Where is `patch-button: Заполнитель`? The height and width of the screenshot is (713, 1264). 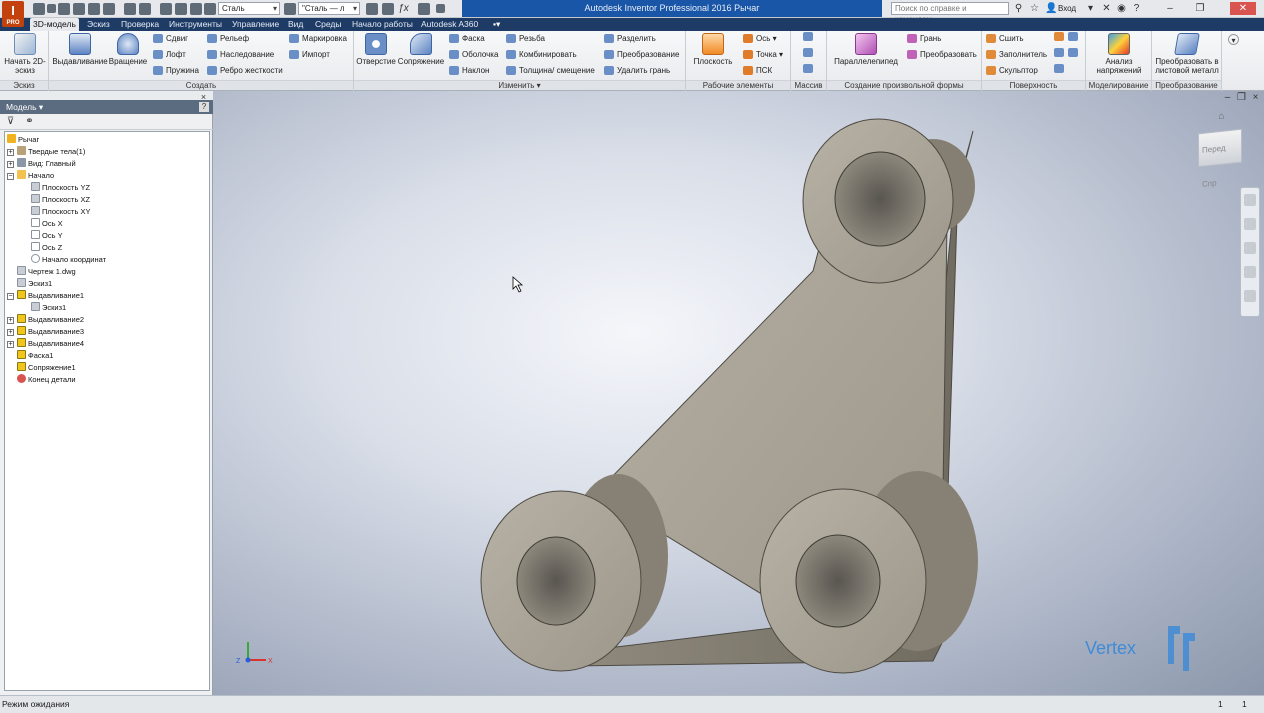 patch-button: Заполнитель is located at coordinates (1016, 54).